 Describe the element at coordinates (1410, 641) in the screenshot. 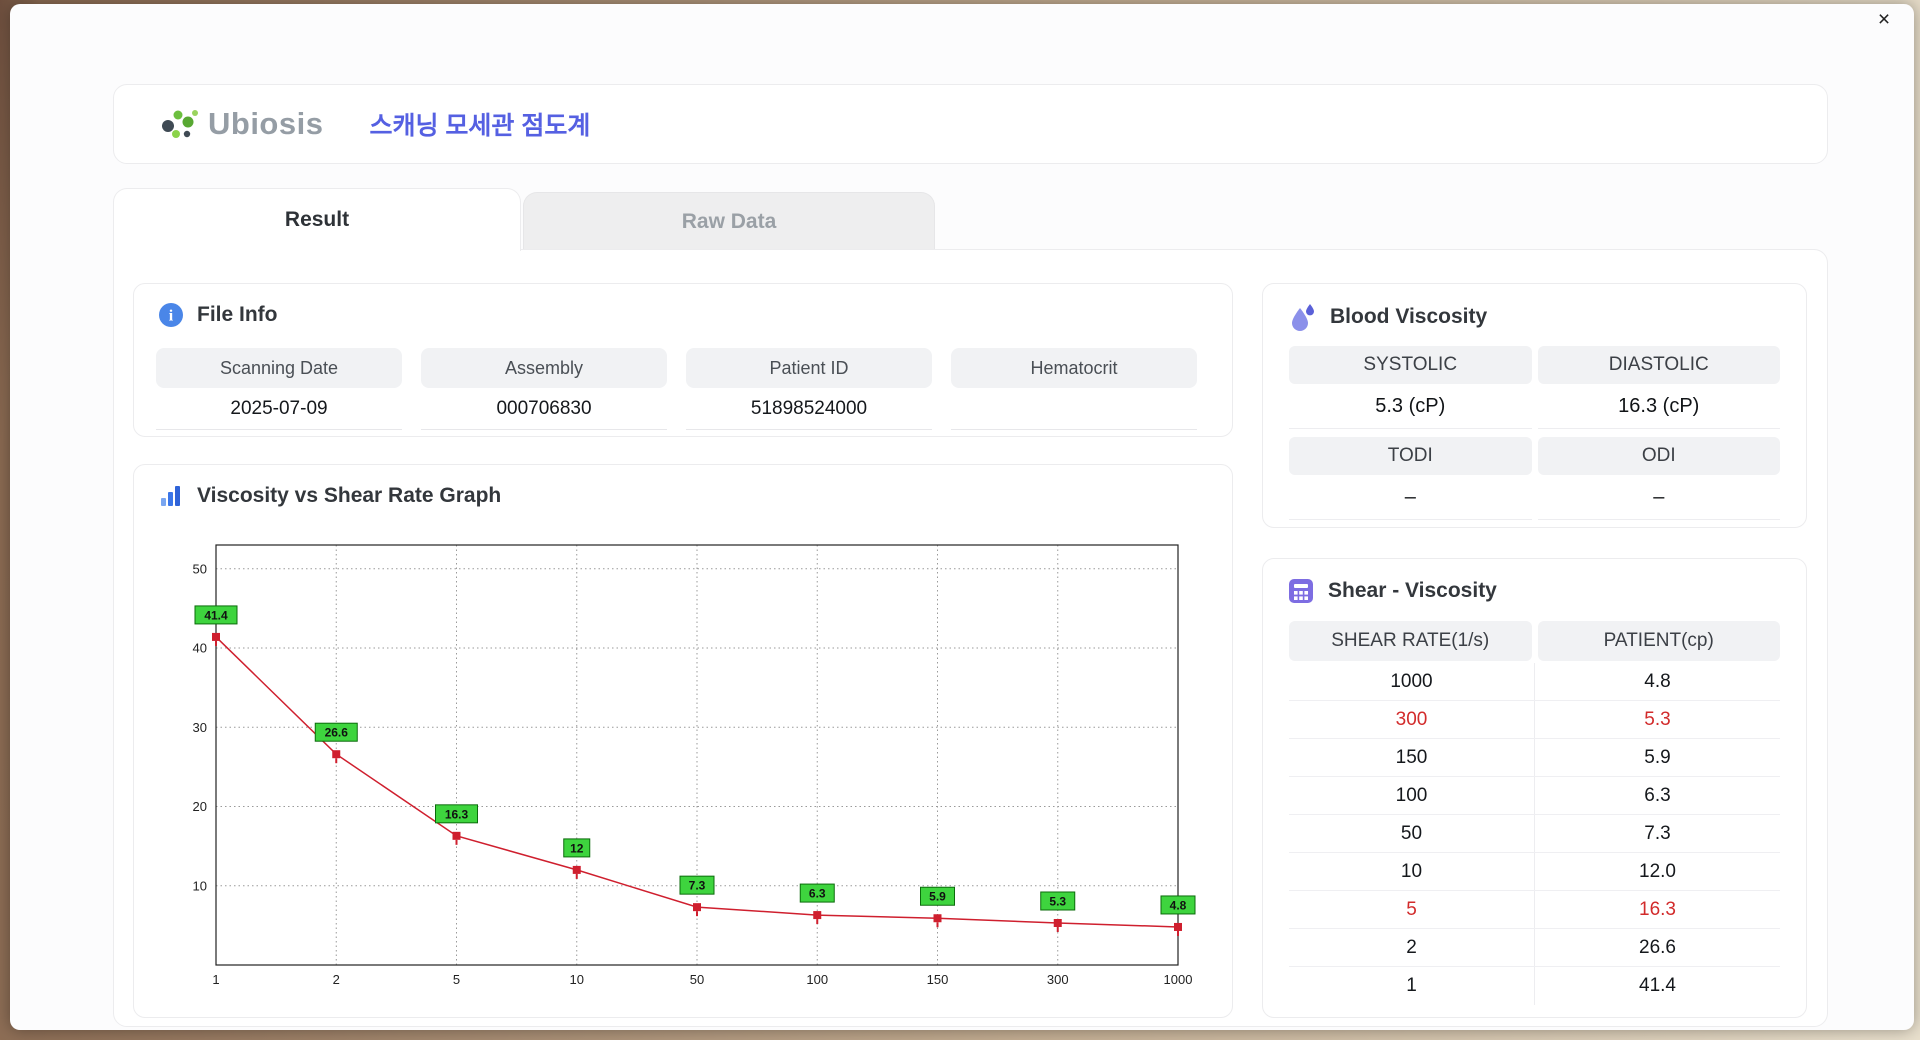

I see `shear-rate-column-header: SHEAR RATE(1/s)` at that location.